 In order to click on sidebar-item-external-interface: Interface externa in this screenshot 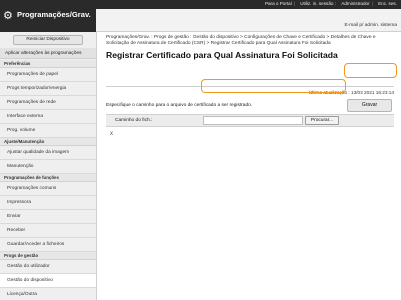, I will do `click(48, 117)`.